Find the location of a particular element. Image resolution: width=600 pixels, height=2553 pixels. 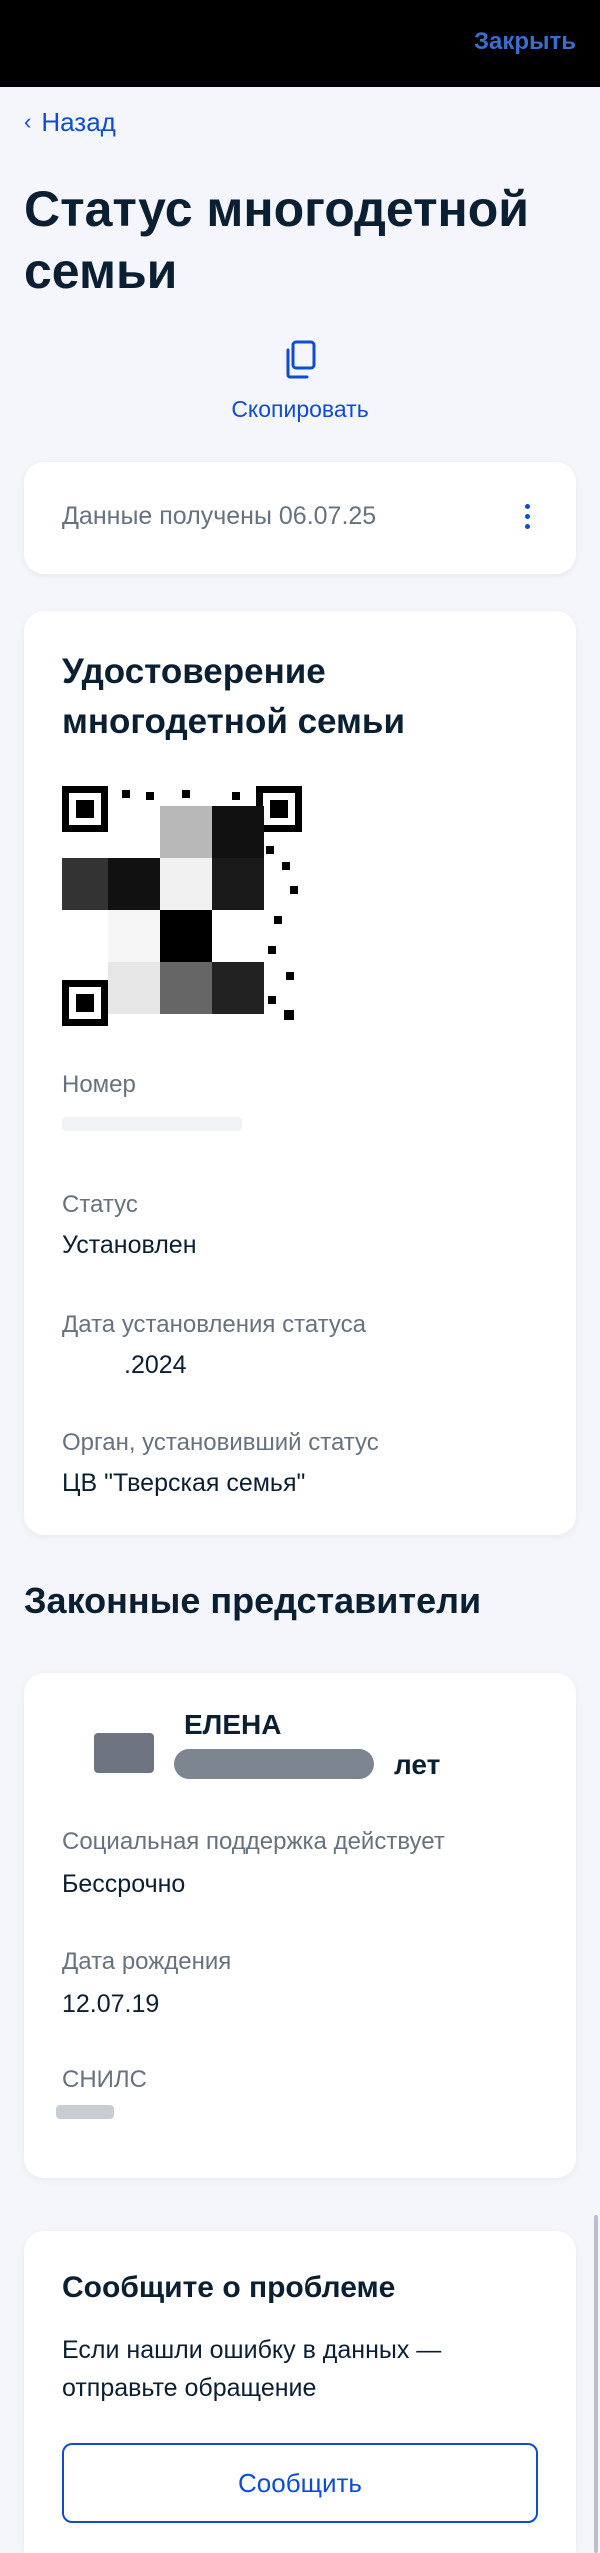

problem-title: Сообщите о проблеме is located at coordinates (229, 2287).